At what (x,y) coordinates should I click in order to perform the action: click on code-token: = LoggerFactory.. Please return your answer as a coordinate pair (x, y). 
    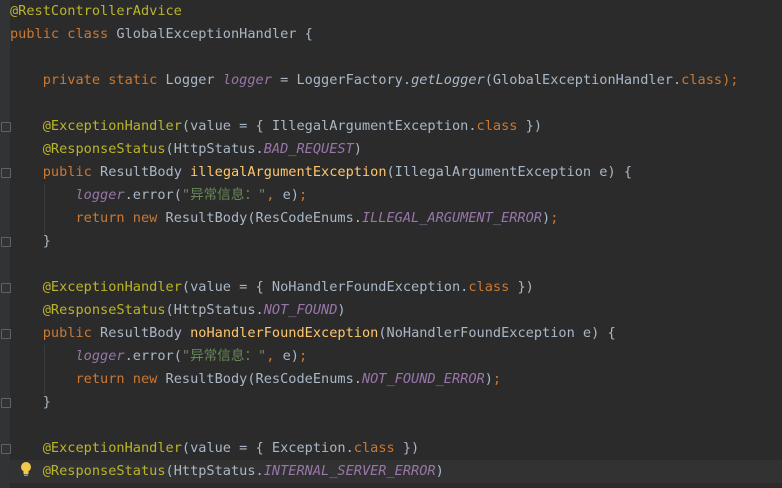
    Looking at the image, I should click on (341, 80).